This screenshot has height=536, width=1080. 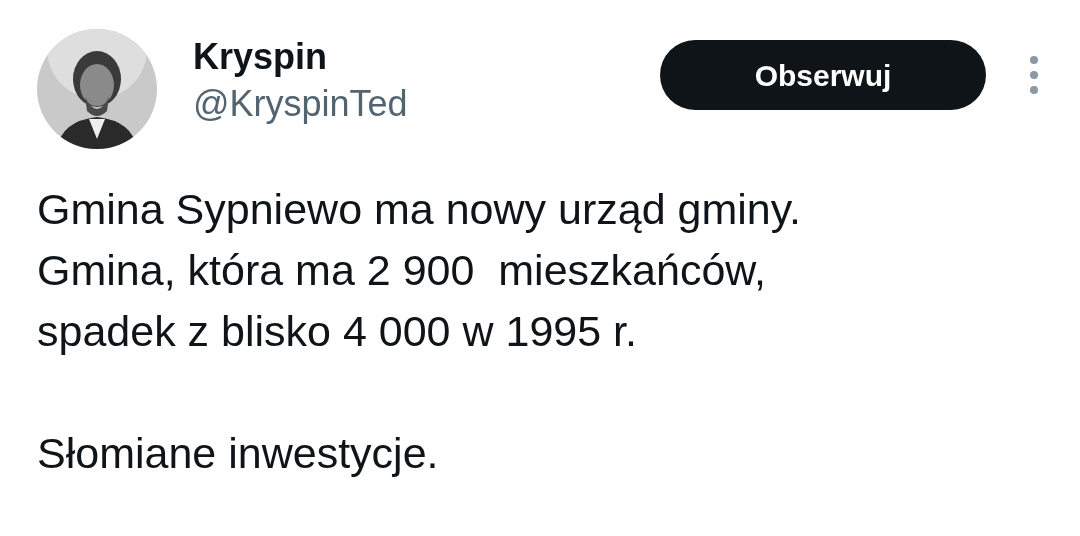 I want to click on follow-button: Obserwuj, so click(x=823, y=75).